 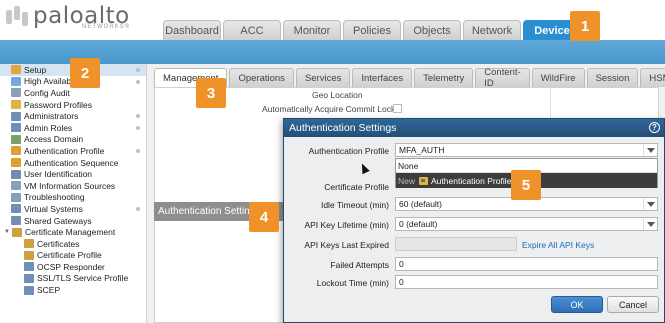 I want to click on sidebar-item-label: User Identification, so click(x=58, y=174).